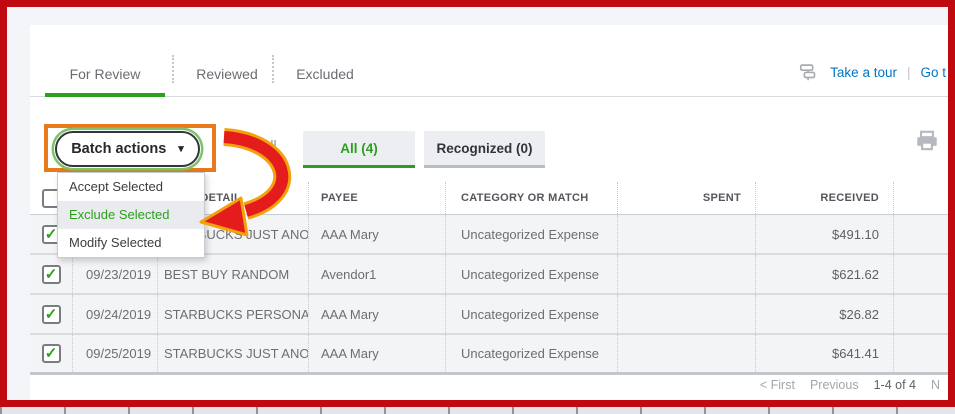  Describe the element at coordinates (808, 72) in the screenshot. I see `tour-signpost-icon` at that location.